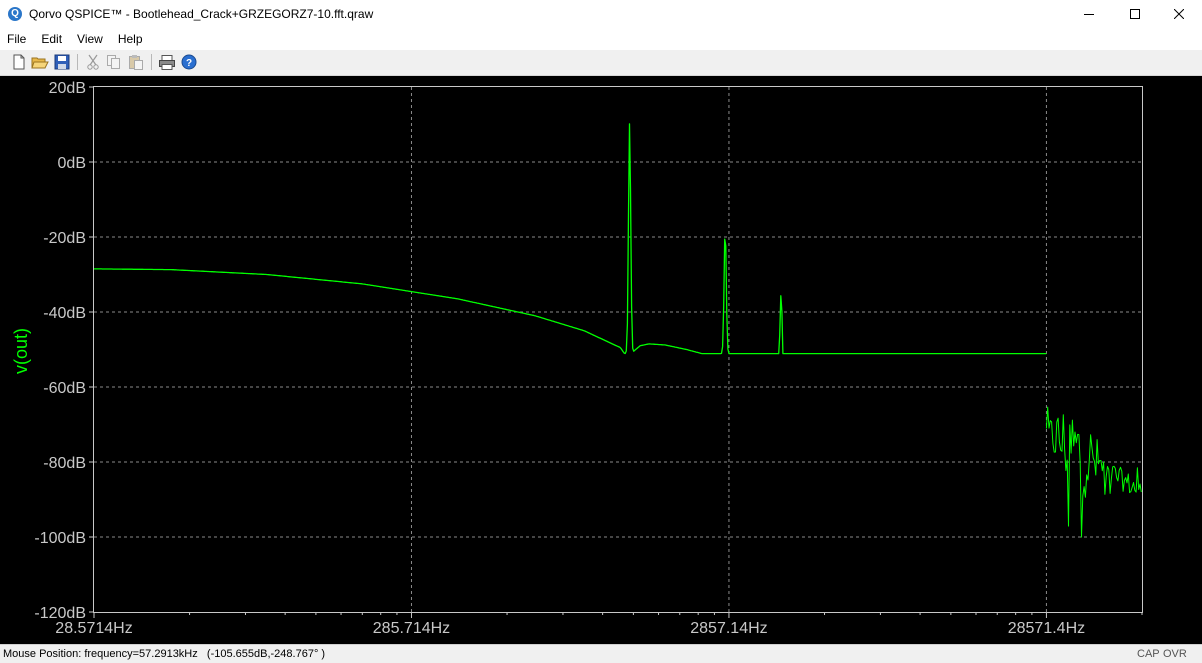 The width and height of the screenshot is (1202, 663). I want to click on minimize-button, so click(1089, 14).